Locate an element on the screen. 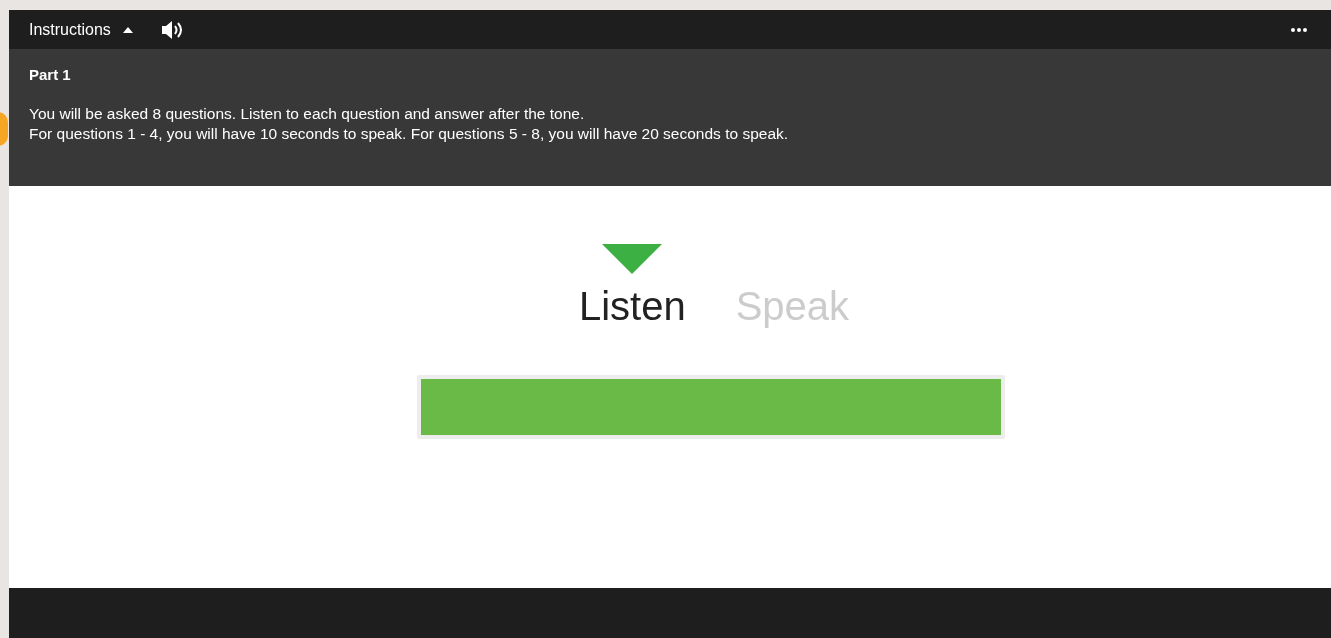  more-icon is located at coordinates (1299, 29).